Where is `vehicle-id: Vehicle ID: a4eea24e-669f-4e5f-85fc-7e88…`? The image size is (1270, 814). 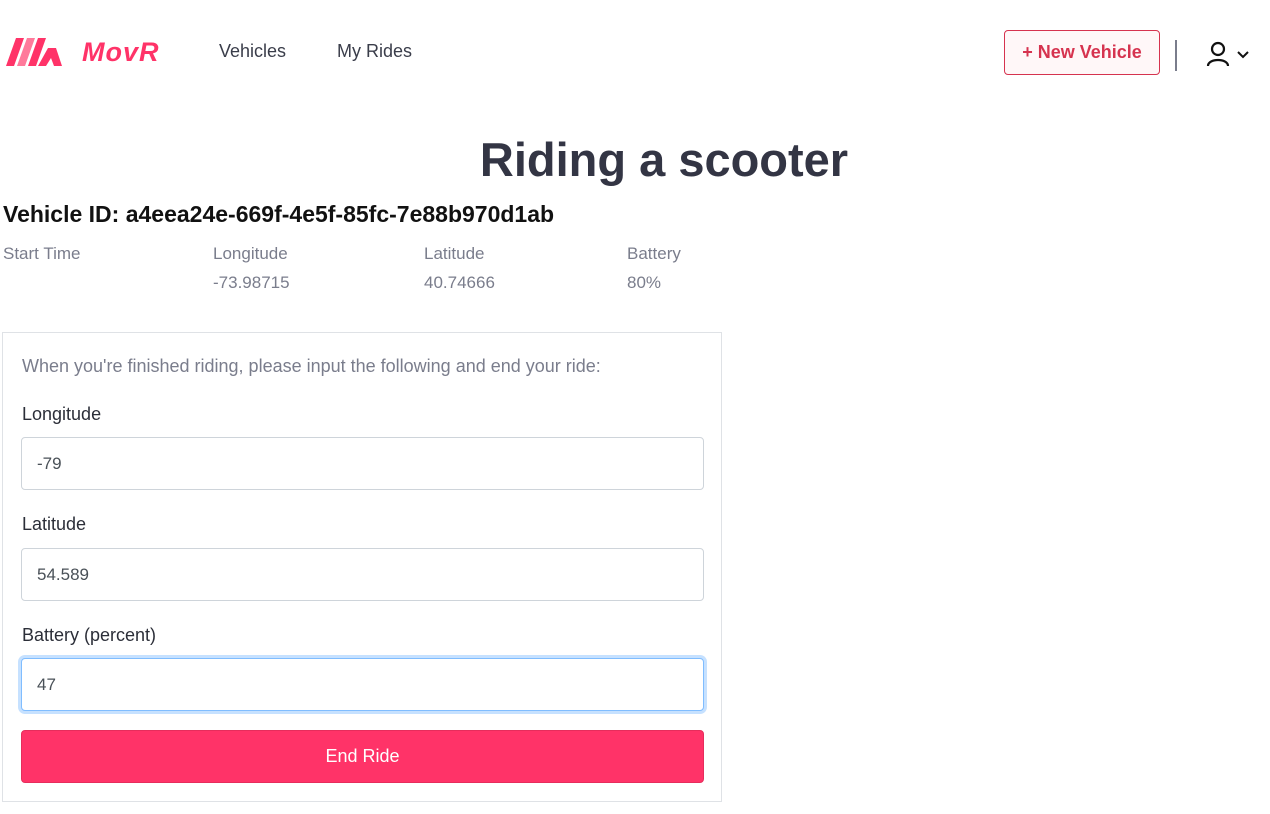 vehicle-id: Vehicle ID: a4eea24e-669f-4e5f-85fc-7e88… is located at coordinates (279, 214).